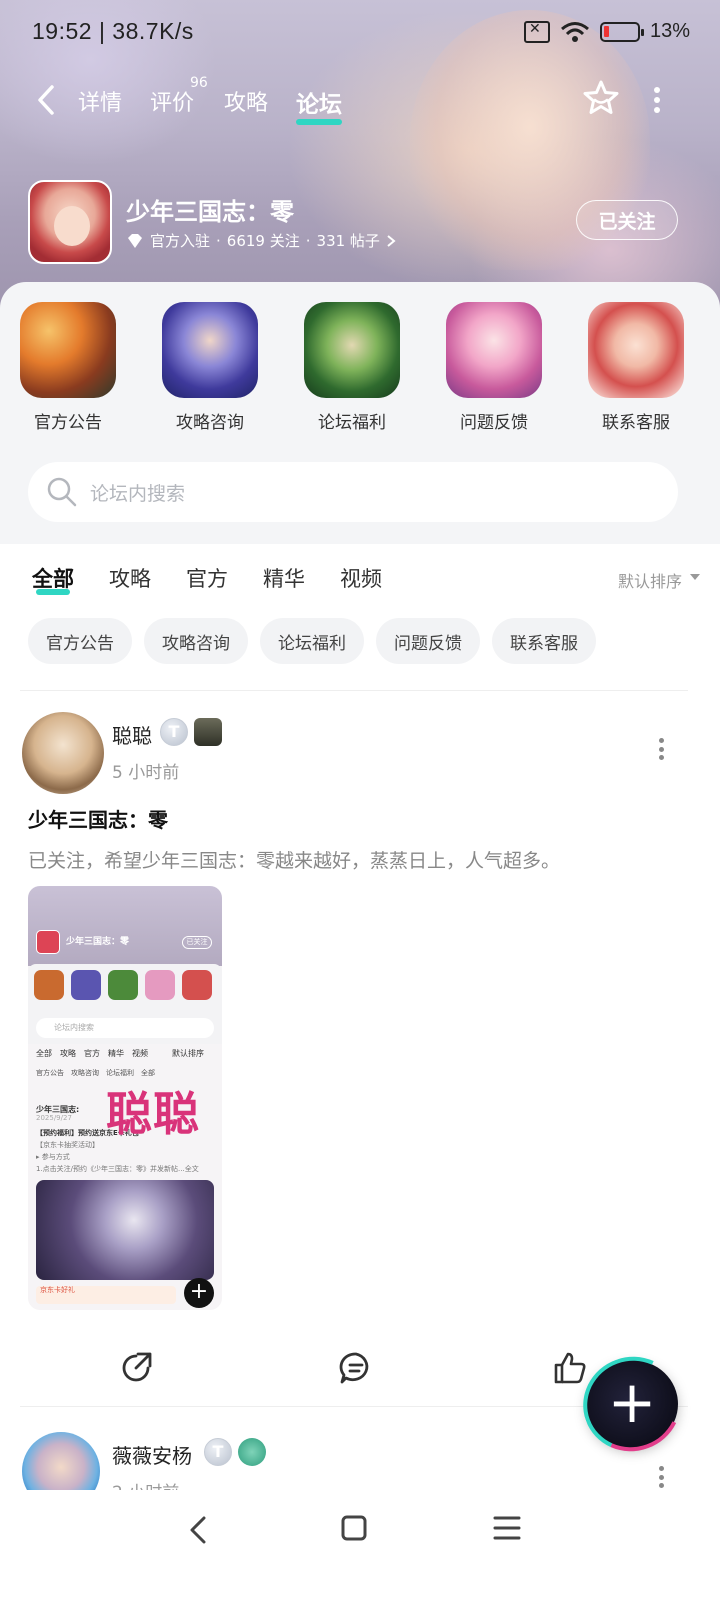 This screenshot has width=720, height=1600. What do you see at coordinates (360, 223) in the screenshot?
I see `game-info: 少年三国志：零 官方入驻 · 6619 关注 · 331 帖子 已关注` at bounding box center [360, 223].